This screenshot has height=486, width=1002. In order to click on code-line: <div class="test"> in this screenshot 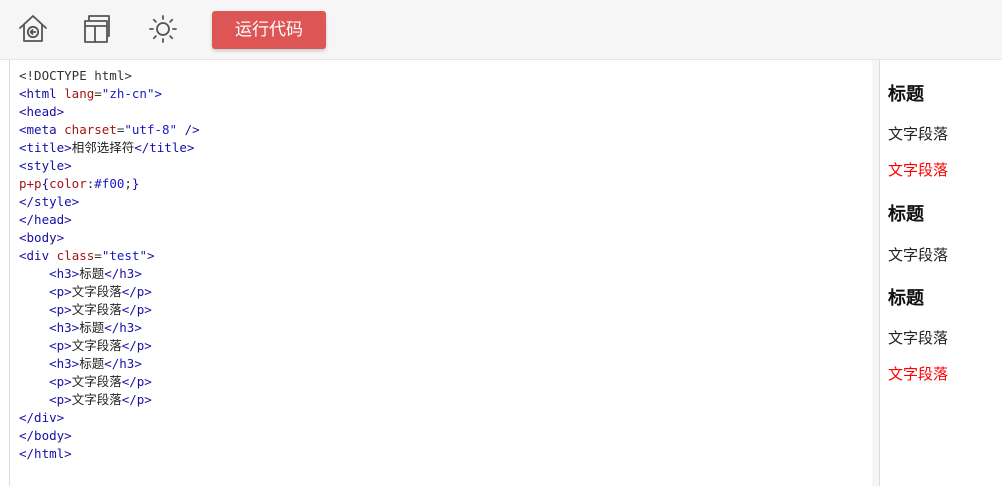, I will do `click(109, 256)`.